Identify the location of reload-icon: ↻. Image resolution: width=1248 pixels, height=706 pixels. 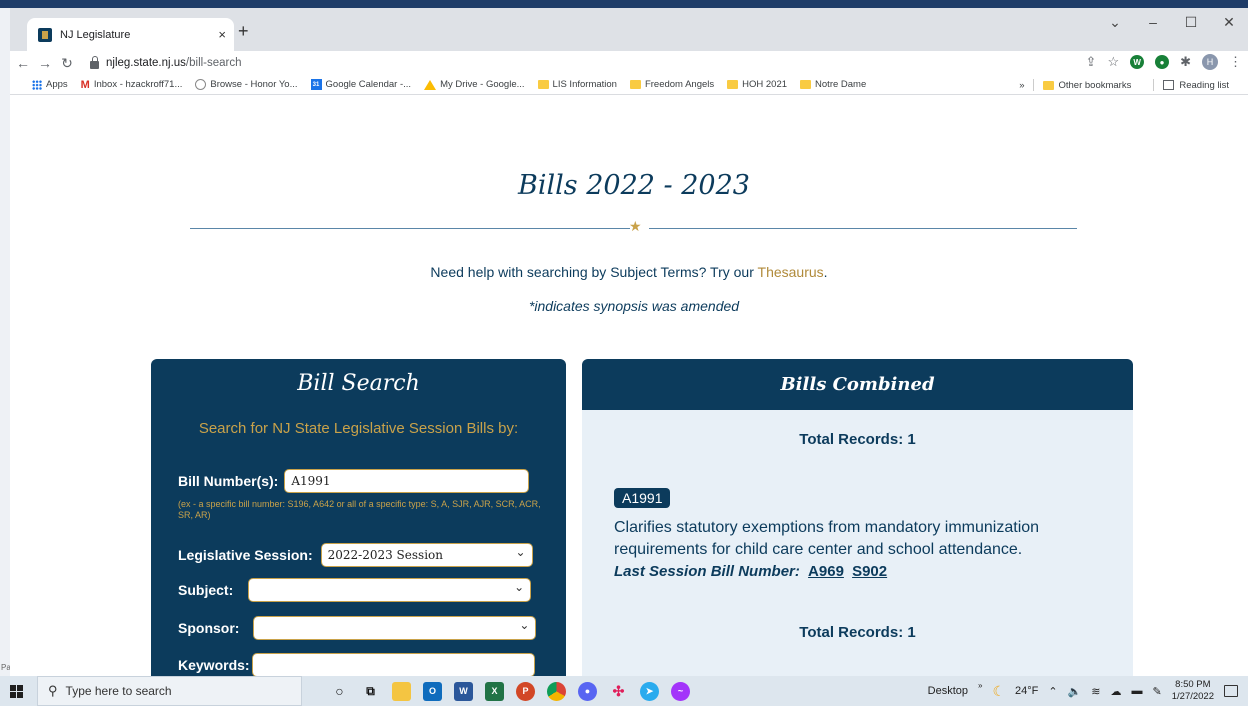
(67, 63).